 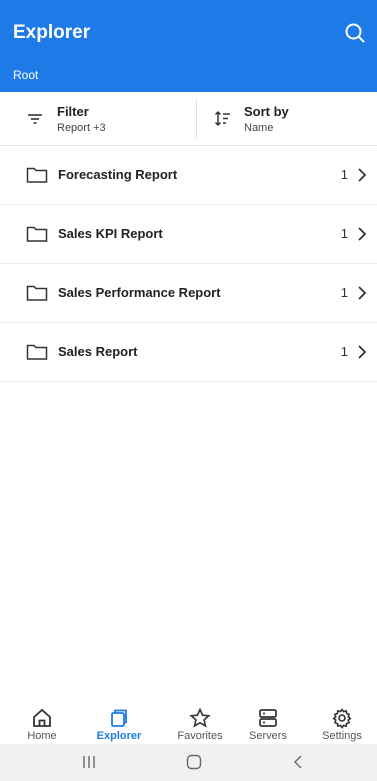 What do you see at coordinates (200, 717) in the screenshot?
I see `star-icon` at bounding box center [200, 717].